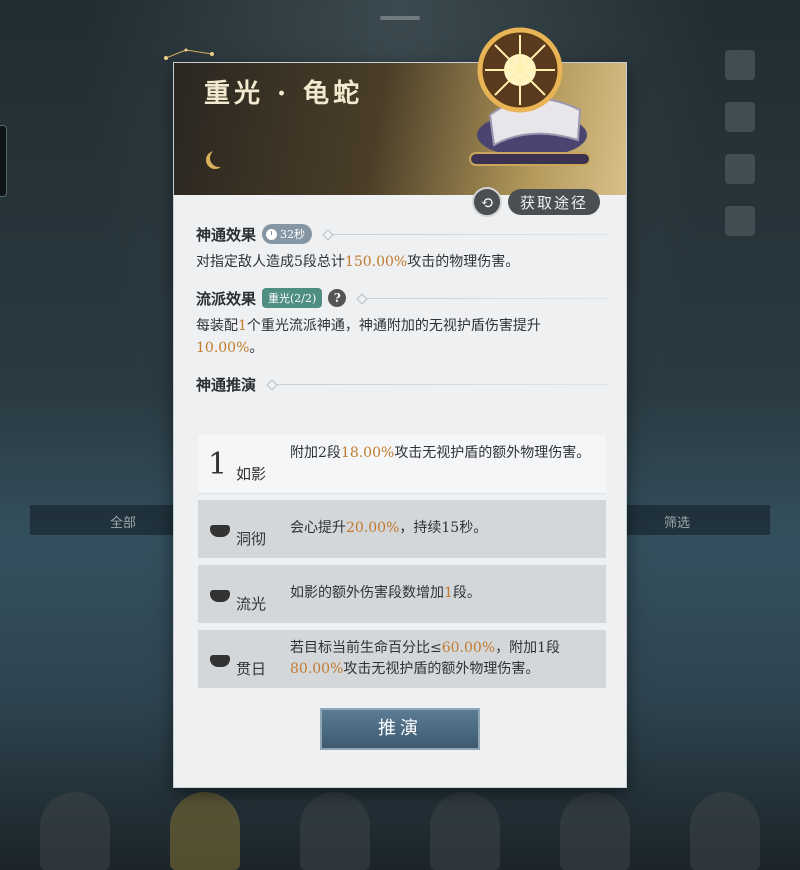 Image resolution: width=800 pixels, height=870 pixels. What do you see at coordinates (292, 298) in the screenshot?
I see `school-badge: 重光(2/2)` at bounding box center [292, 298].